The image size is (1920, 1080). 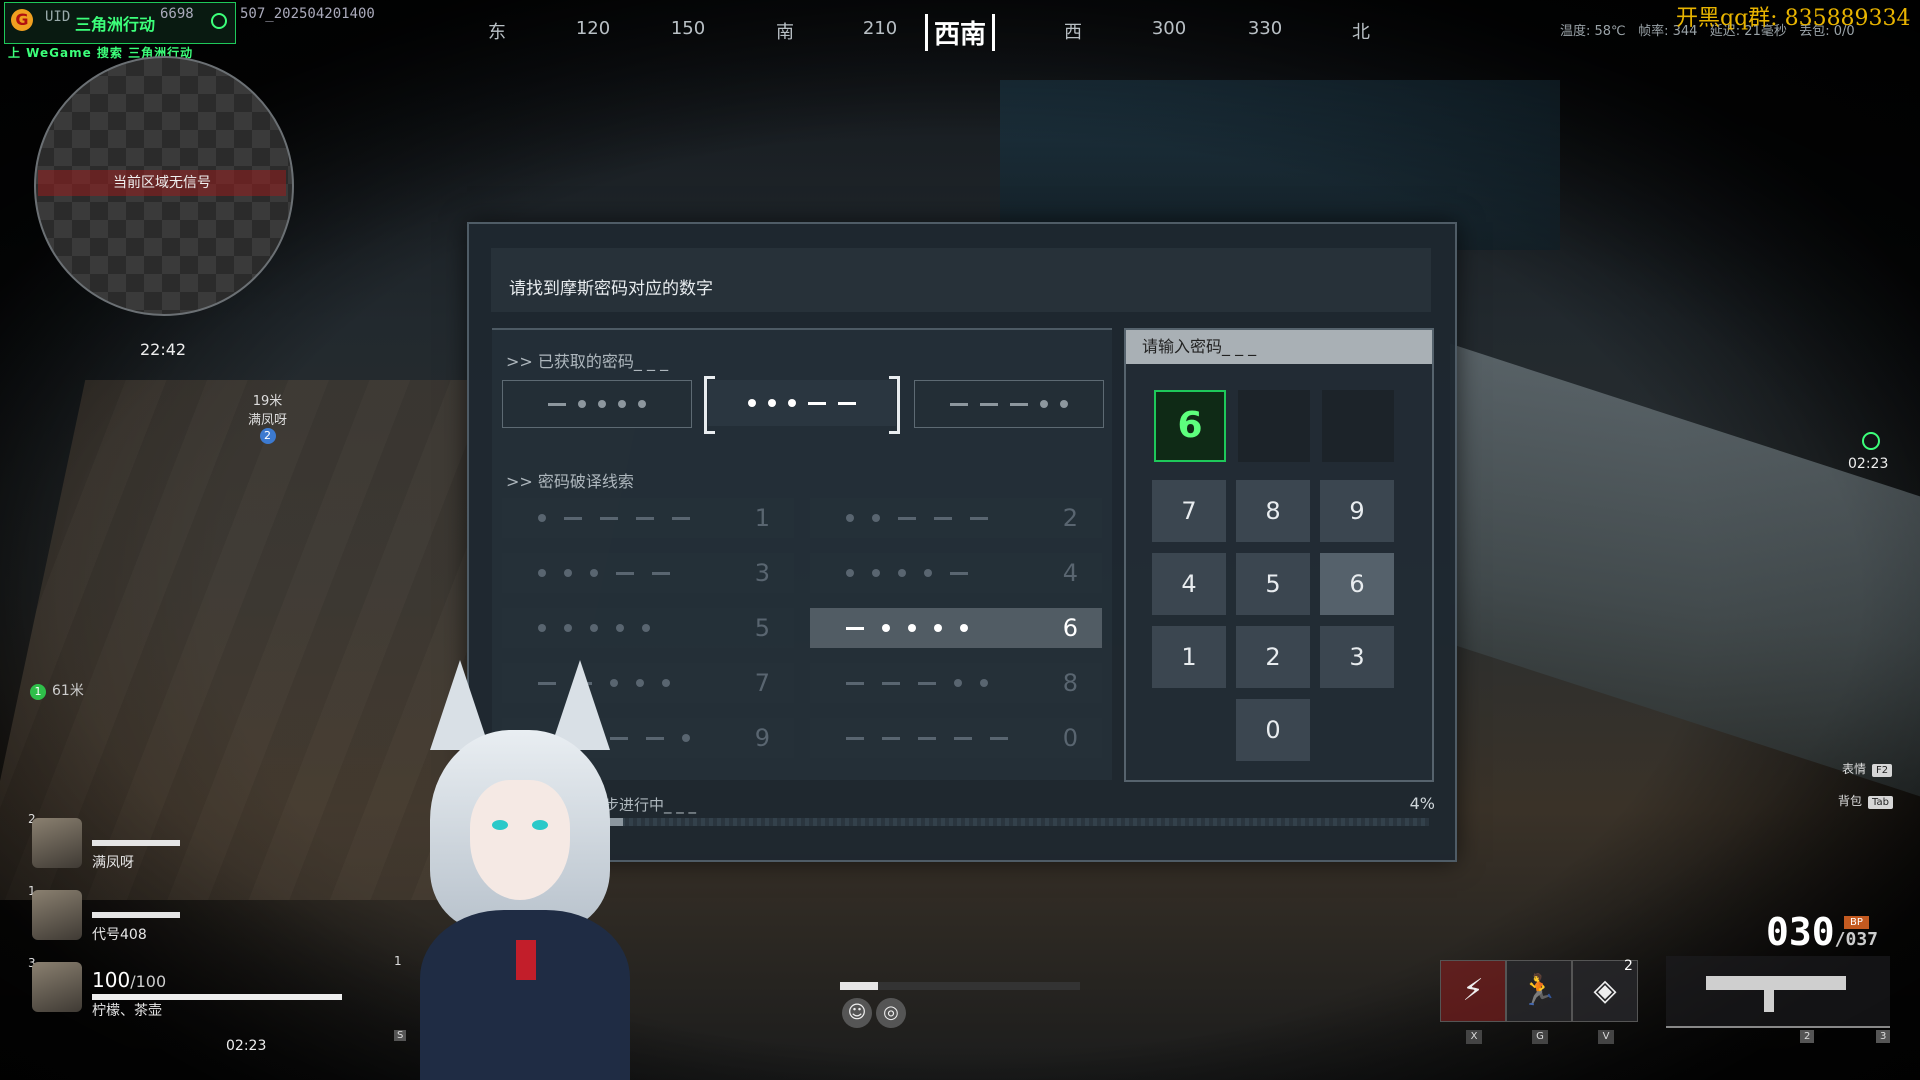 I want to click on password-slot, so click(x=1358, y=426).